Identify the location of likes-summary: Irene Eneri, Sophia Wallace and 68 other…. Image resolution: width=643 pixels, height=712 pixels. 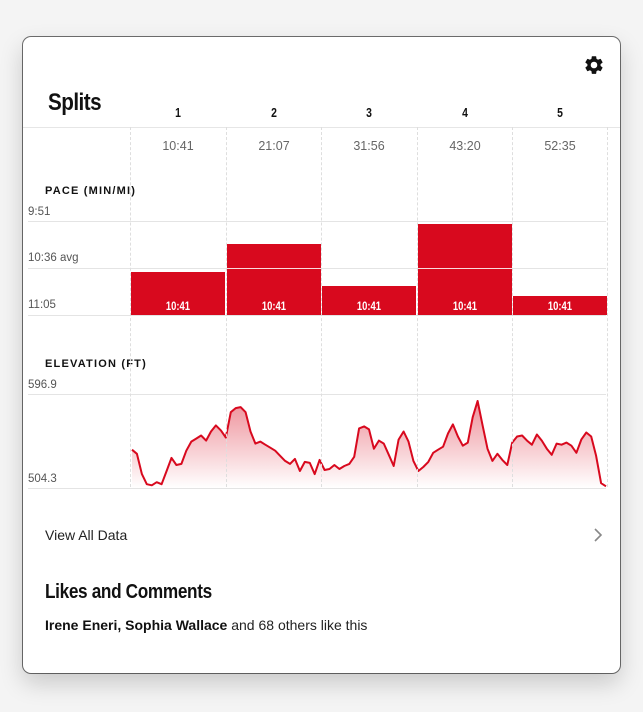
(206, 625).